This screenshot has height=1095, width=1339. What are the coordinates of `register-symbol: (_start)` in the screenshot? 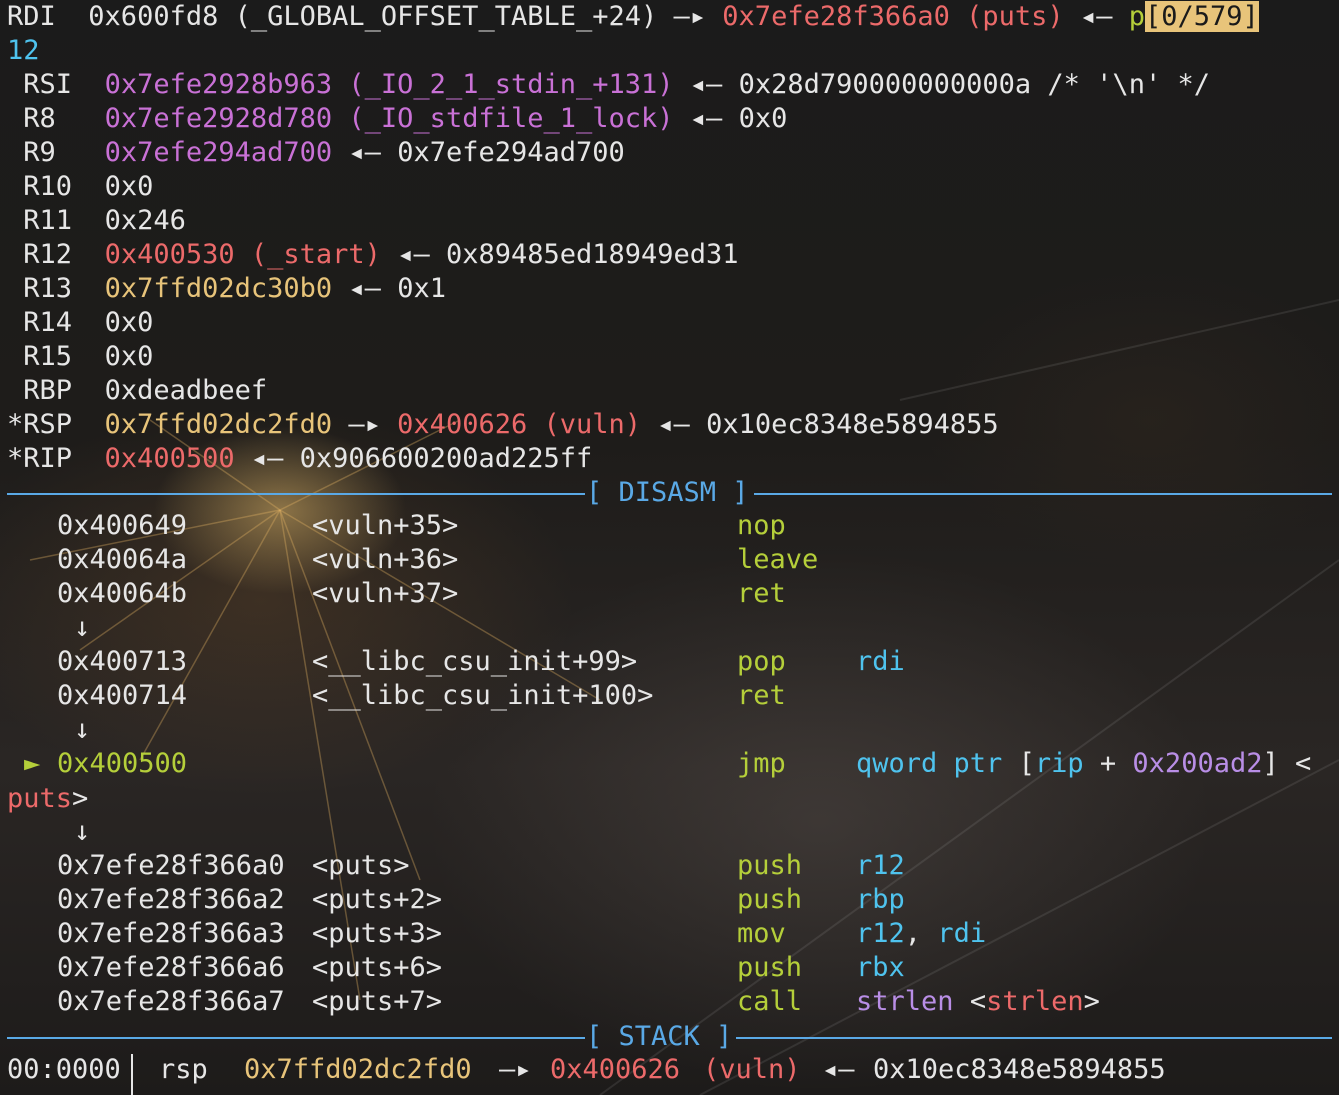 It's located at (315, 254).